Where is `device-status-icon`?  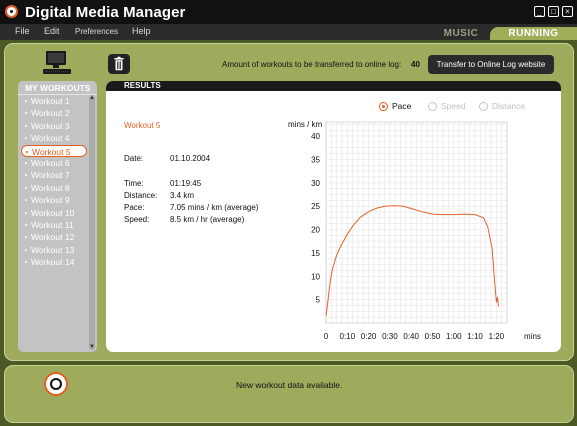
device-status-icon is located at coordinates (56, 384).